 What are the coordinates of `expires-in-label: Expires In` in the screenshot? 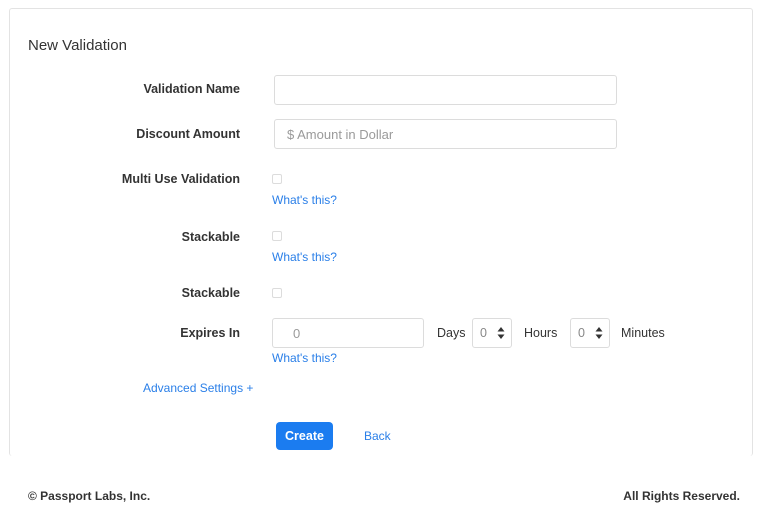 It's located at (210, 333).